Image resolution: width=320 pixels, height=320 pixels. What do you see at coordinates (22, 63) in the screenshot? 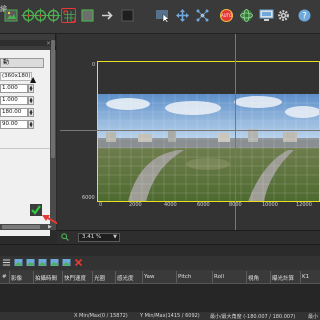
I see `apply-button: 動` at bounding box center [22, 63].